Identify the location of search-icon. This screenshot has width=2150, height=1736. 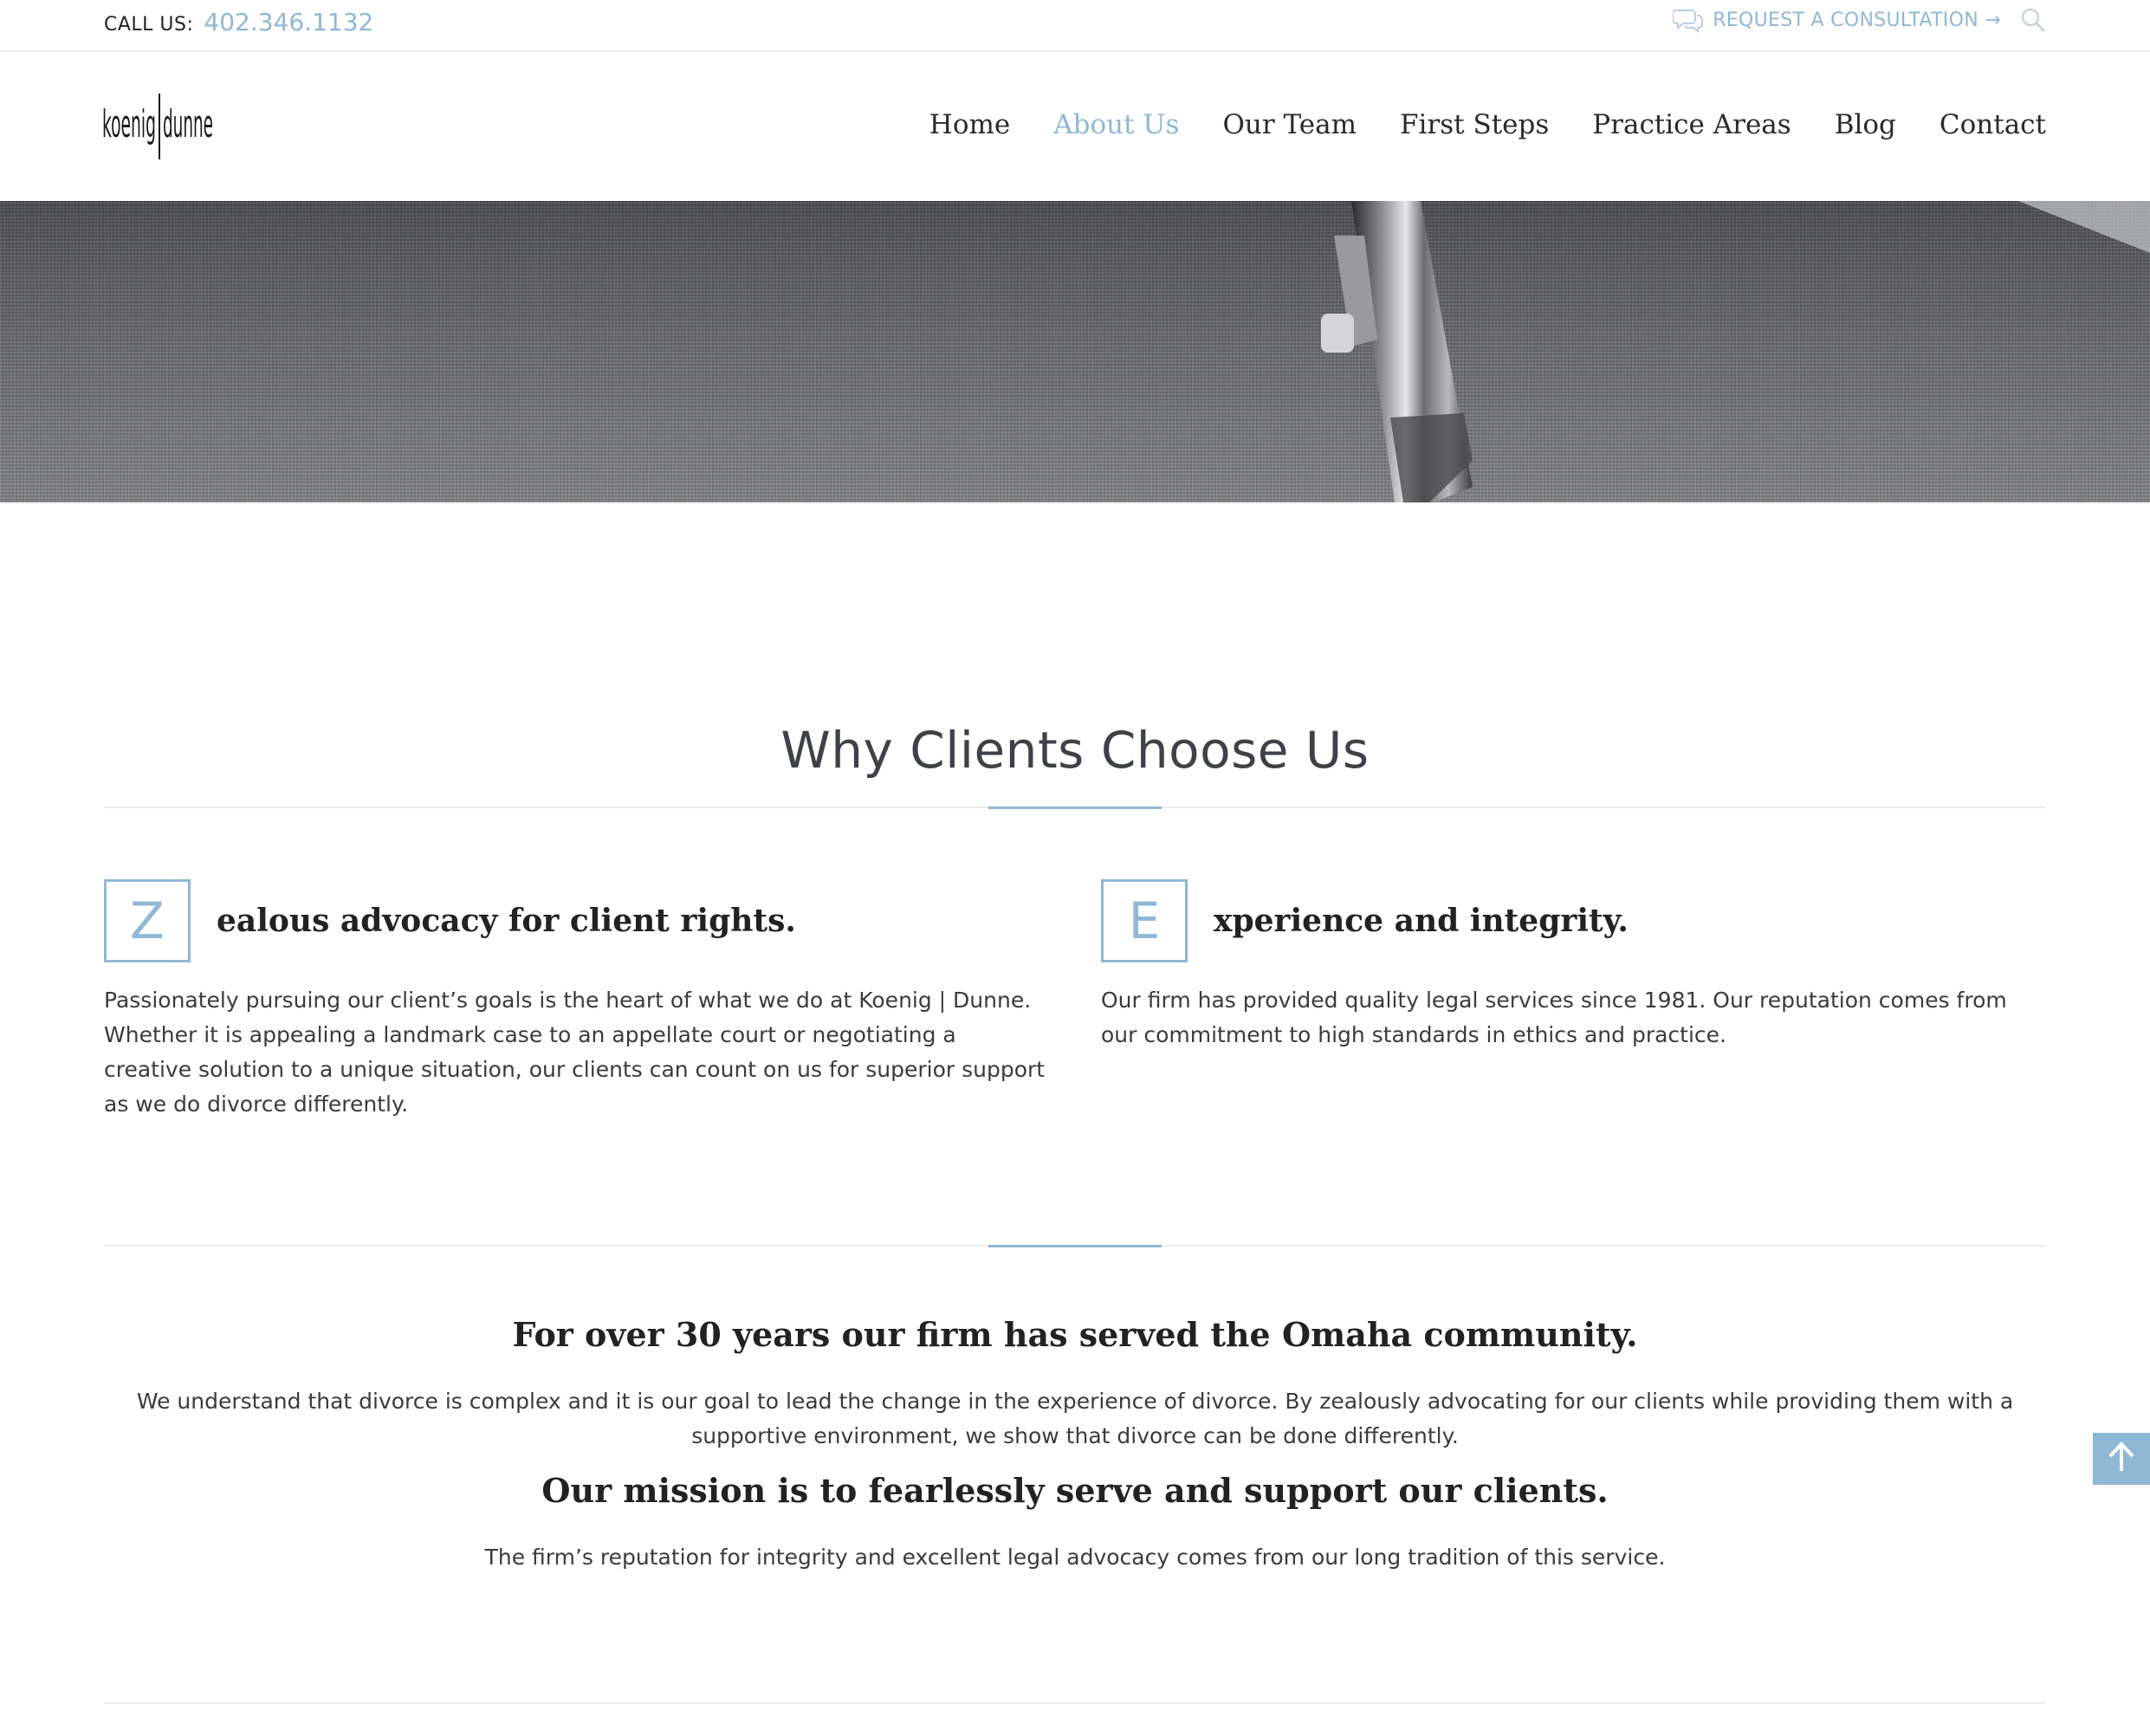
(2033, 20).